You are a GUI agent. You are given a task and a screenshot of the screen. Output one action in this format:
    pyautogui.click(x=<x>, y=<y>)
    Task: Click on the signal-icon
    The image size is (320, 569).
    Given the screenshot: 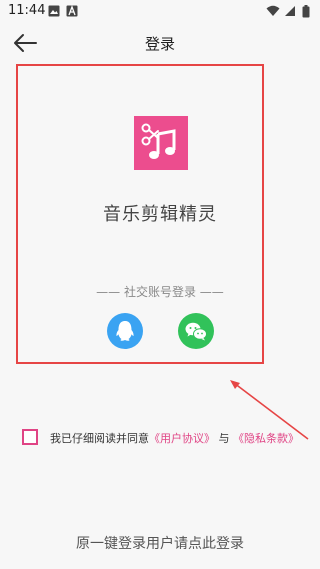 What is the action you would take?
    pyautogui.click(x=290, y=11)
    